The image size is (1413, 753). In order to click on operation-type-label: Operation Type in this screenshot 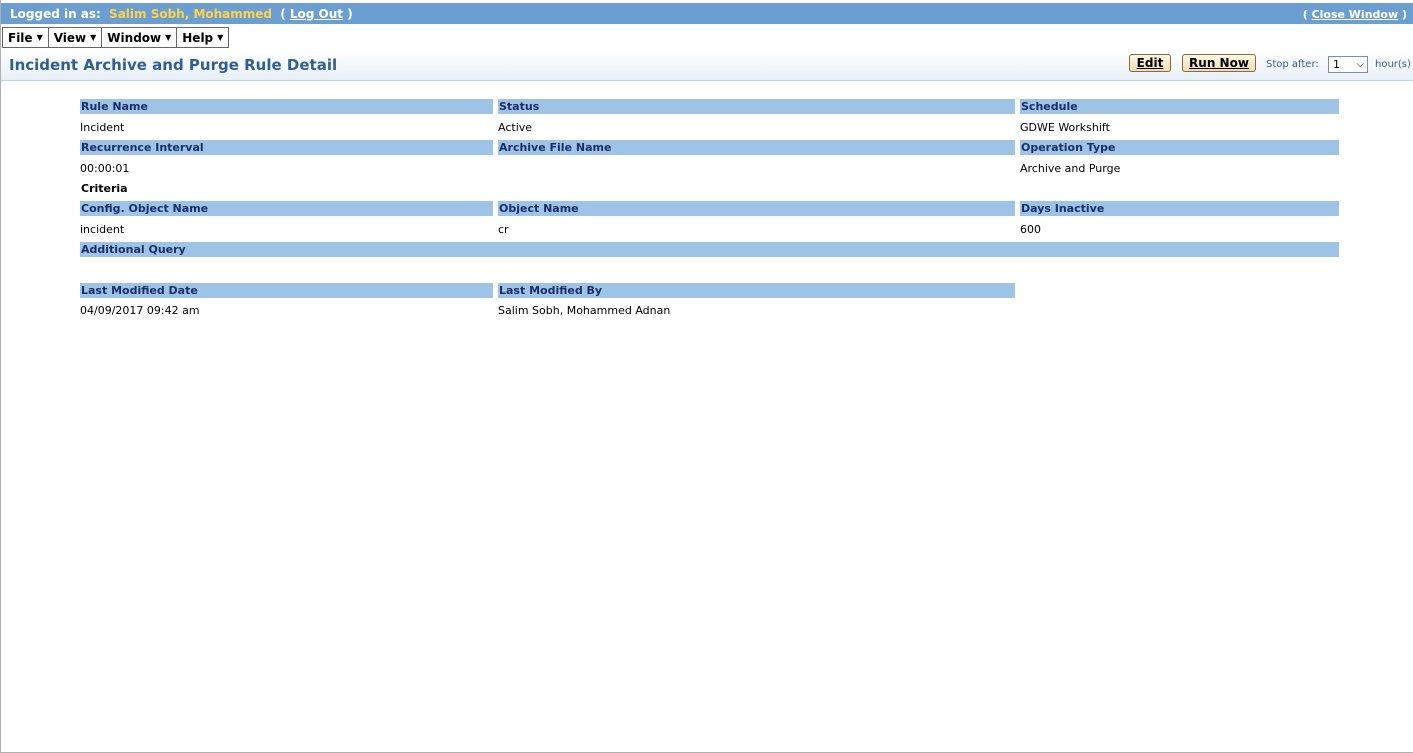, I will do `click(1179, 147)`.